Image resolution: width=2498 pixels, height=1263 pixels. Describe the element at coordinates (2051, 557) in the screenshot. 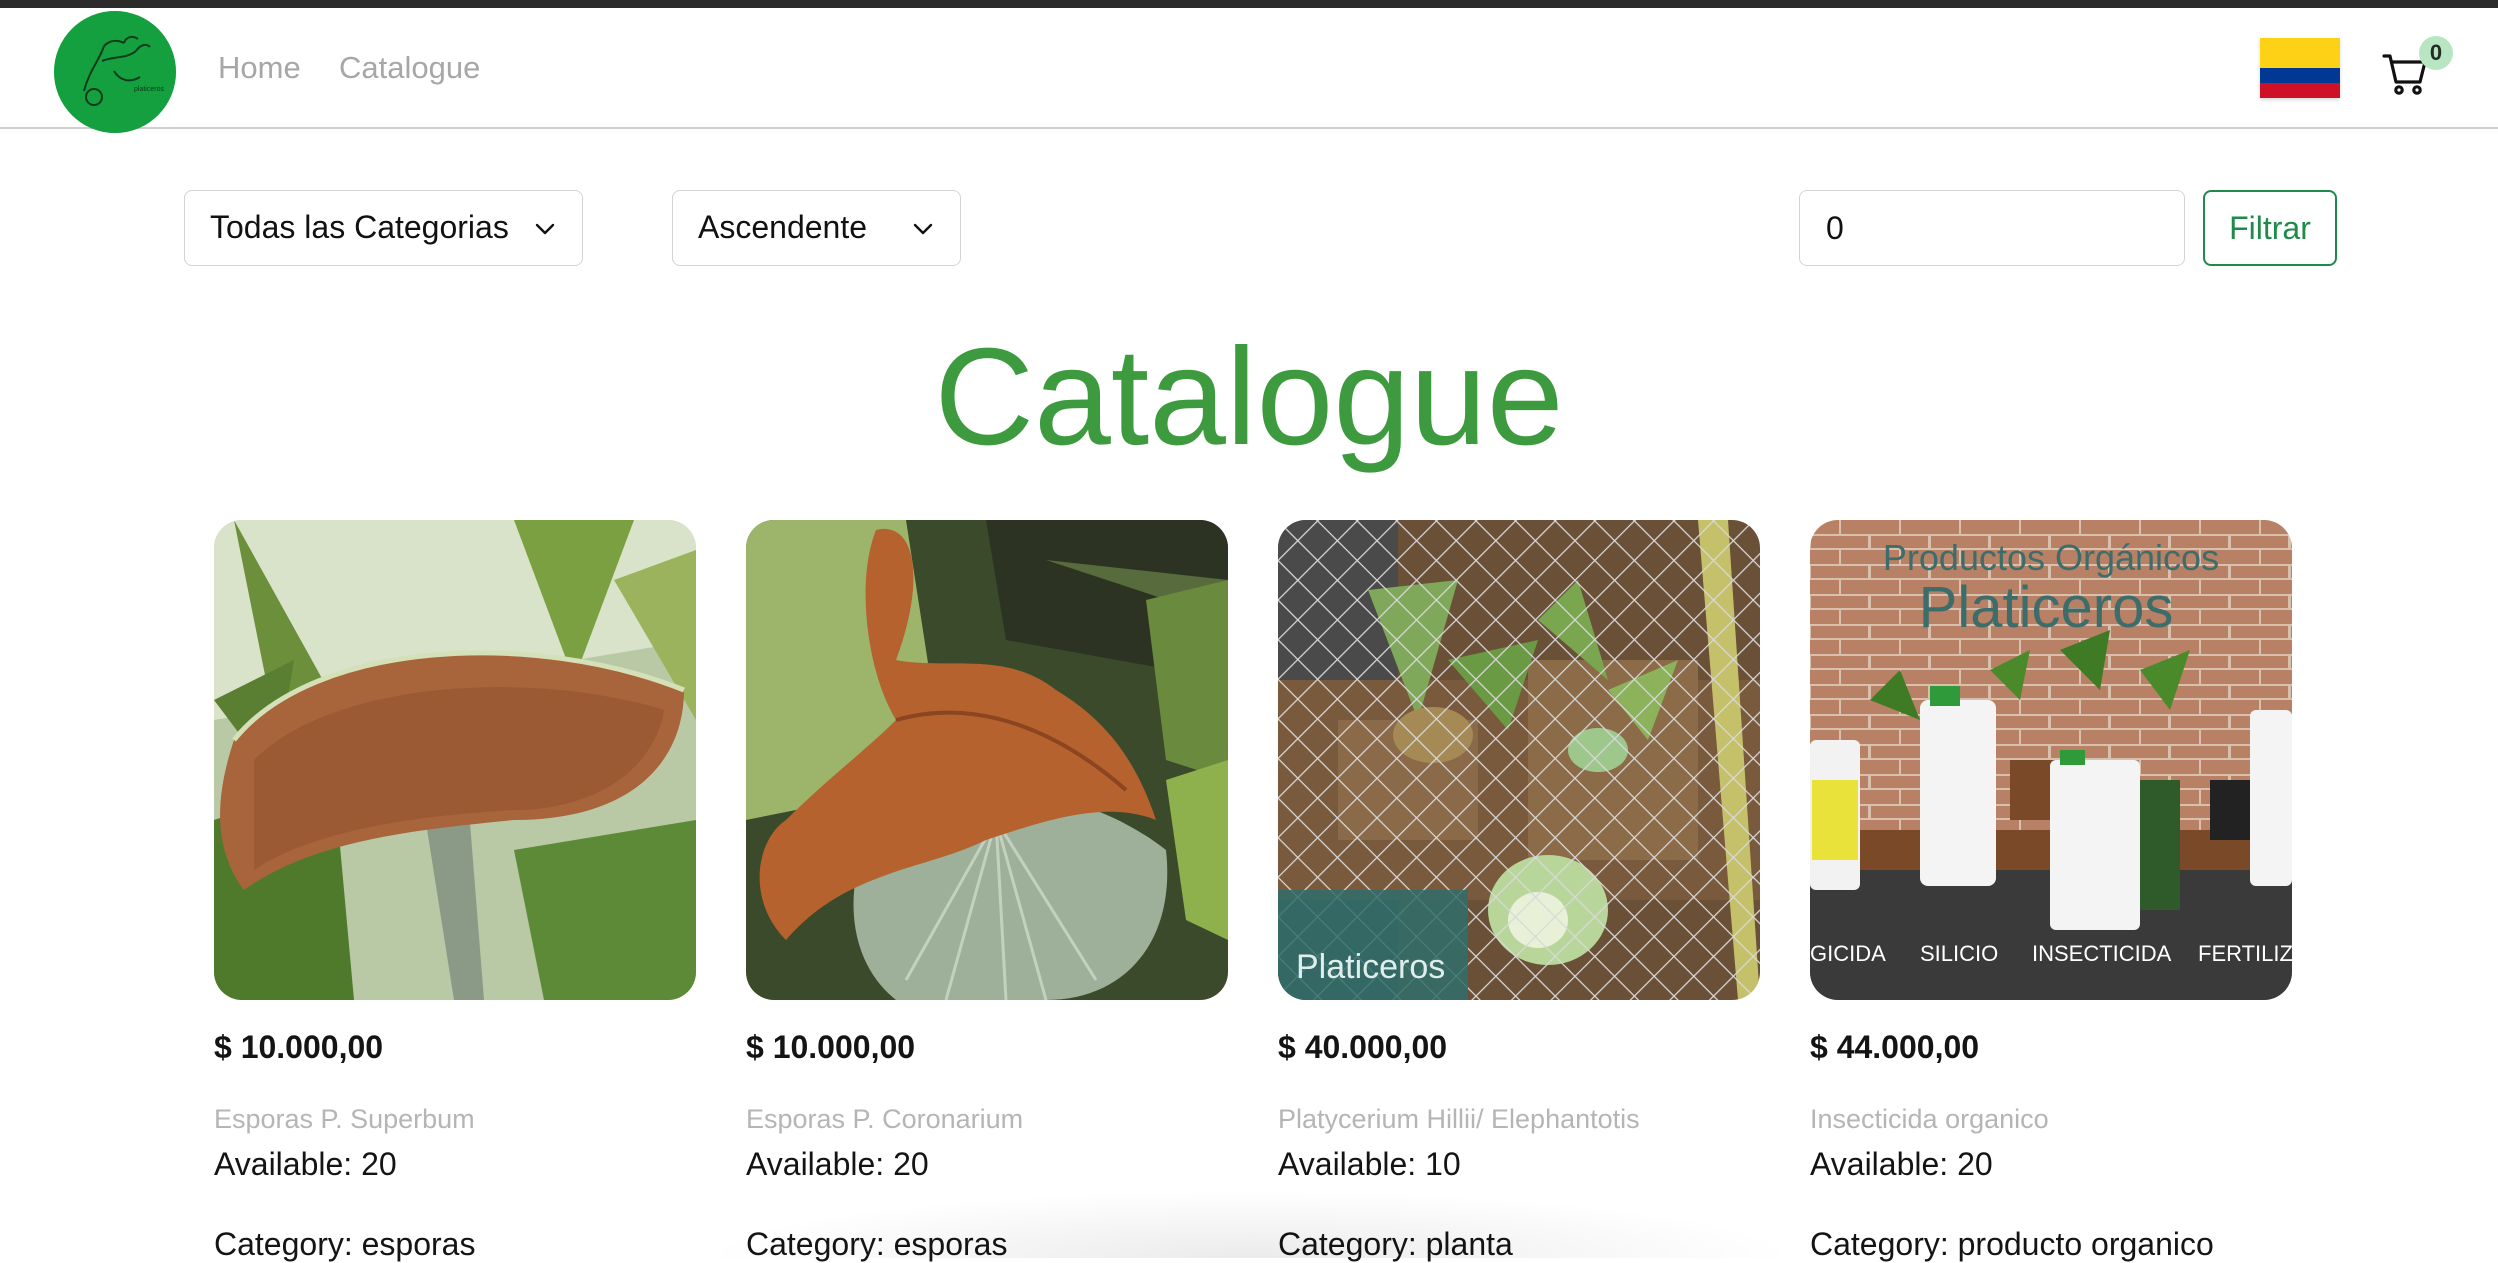

I see `image-header-text: Productos Orgánicos` at that location.